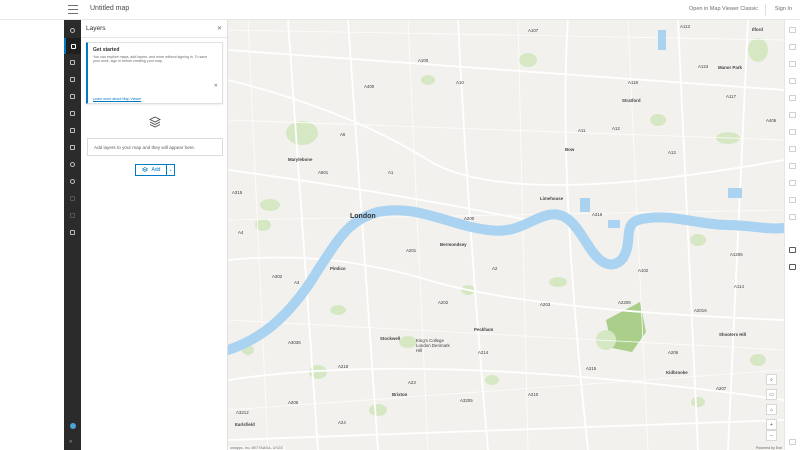 The width and height of the screenshot is (800, 450). Describe the element at coordinates (297, 282) in the screenshot. I see `road-label: A3` at that location.